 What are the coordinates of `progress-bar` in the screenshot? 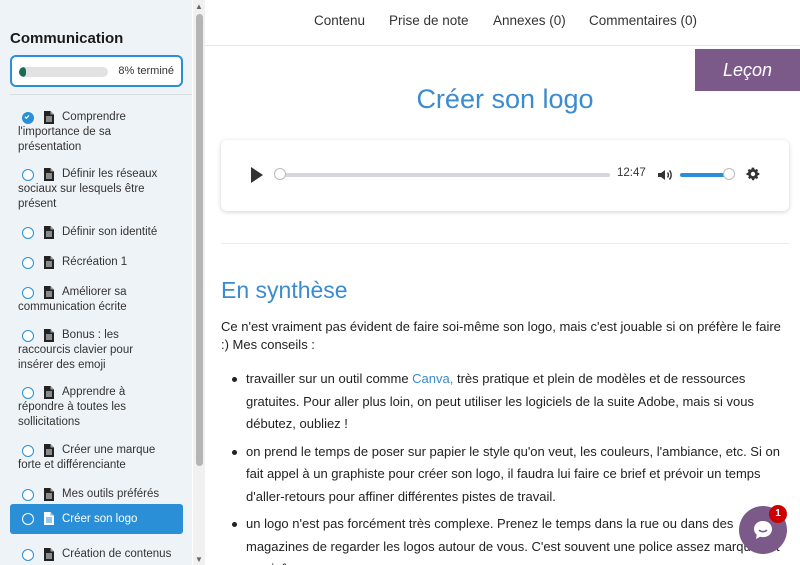 It's located at (63, 72).